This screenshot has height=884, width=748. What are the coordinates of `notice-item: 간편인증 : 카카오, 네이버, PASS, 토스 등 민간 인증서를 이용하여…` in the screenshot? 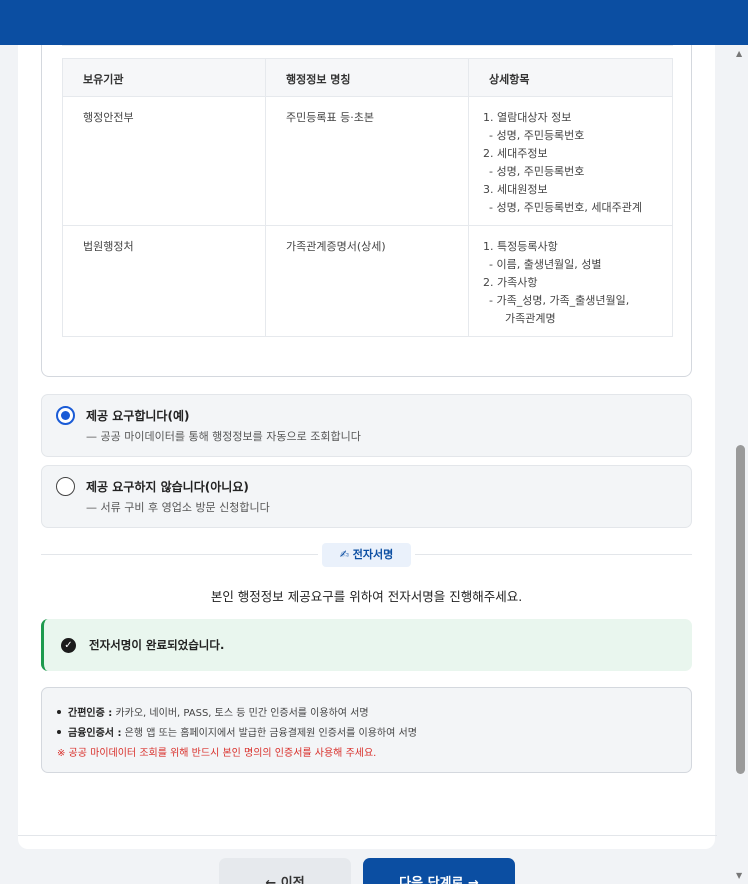 It's located at (213, 711).